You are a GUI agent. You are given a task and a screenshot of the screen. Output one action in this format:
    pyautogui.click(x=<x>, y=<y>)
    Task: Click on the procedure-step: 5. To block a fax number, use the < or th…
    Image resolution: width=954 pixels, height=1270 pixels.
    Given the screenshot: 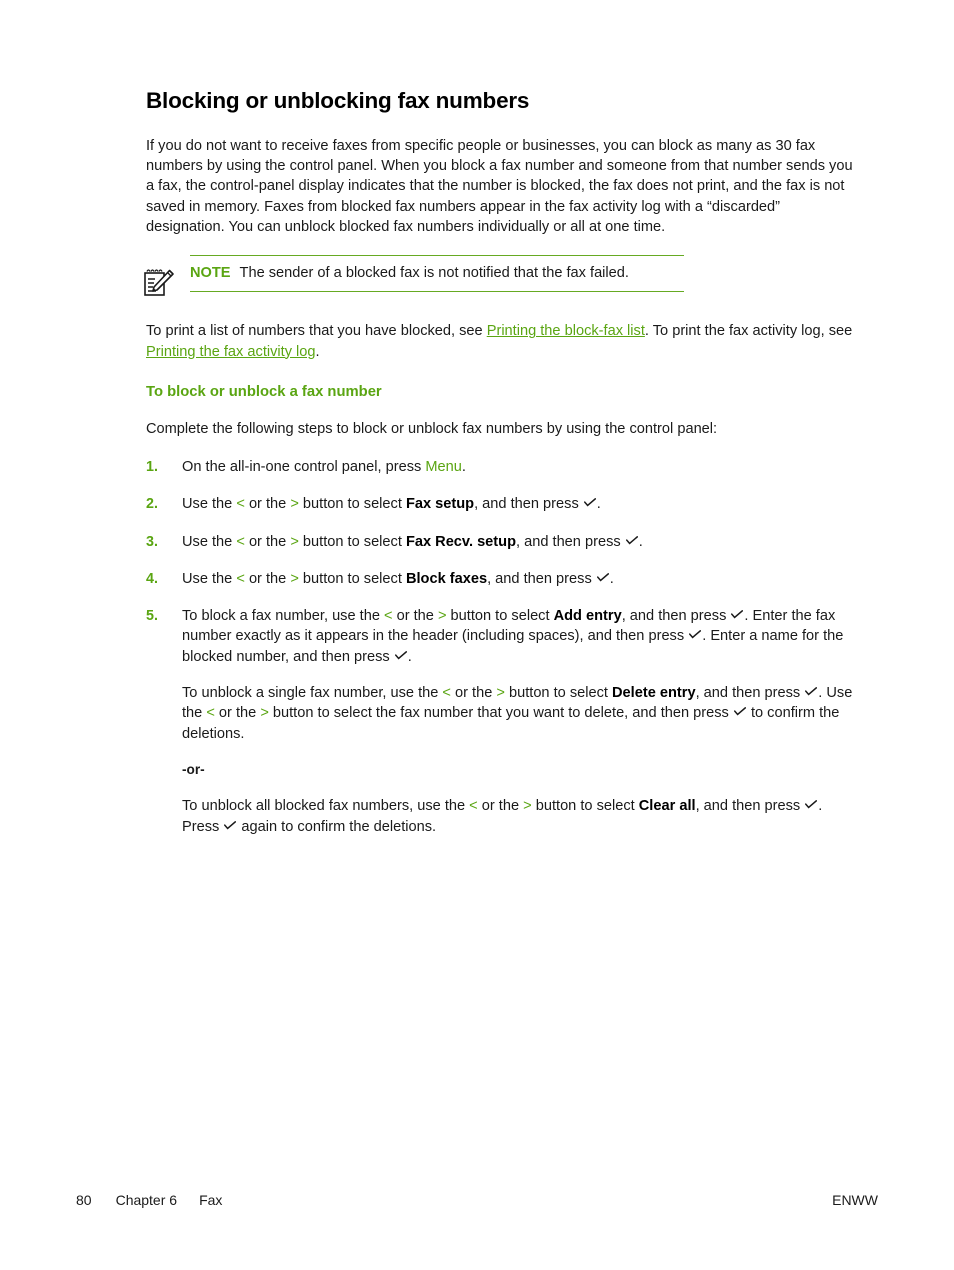 What is the action you would take?
    pyautogui.click(x=504, y=721)
    